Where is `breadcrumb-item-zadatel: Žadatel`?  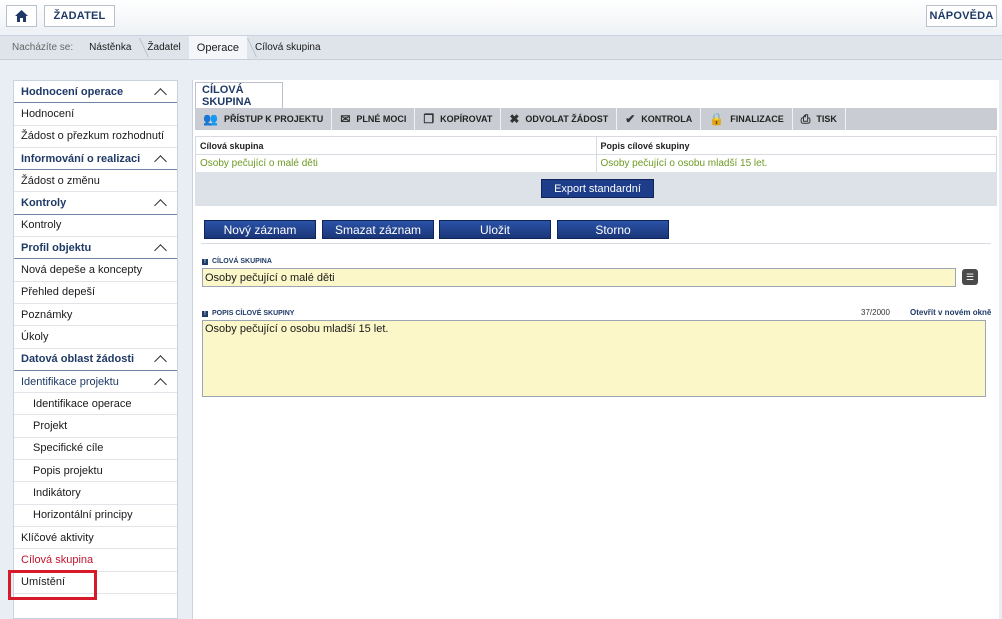 breadcrumb-item-zadatel: Žadatel is located at coordinates (163, 47).